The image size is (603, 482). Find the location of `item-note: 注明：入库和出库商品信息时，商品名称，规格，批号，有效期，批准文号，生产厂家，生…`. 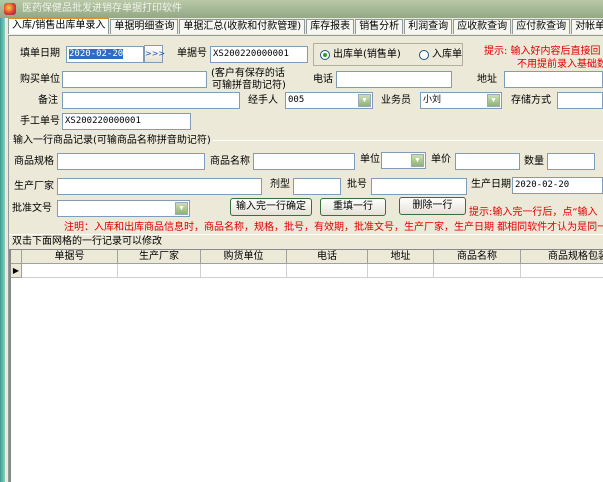

item-note: 注明：入库和出库商品信息时，商品名称，规格，批号，有效期，批准文号，生产厂家，生… is located at coordinates (333, 227).